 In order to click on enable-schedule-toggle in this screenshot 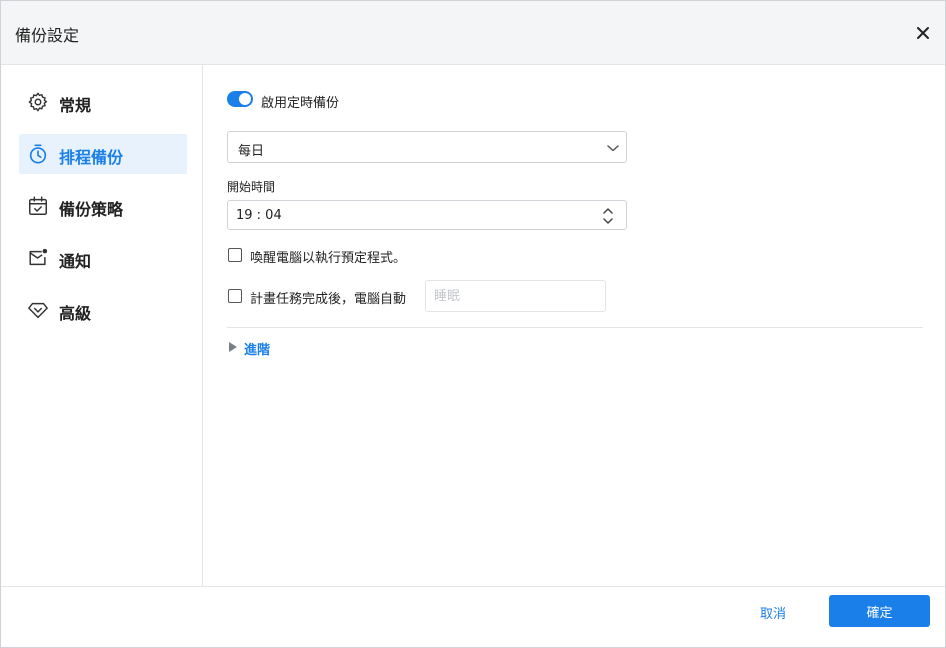, I will do `click(240, 99)`.